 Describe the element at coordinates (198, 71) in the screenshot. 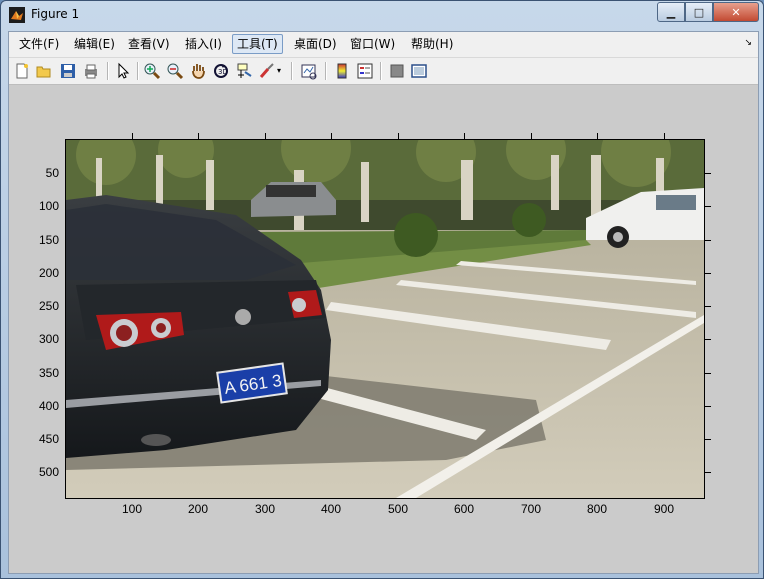

I see `pan-icon` at that location.